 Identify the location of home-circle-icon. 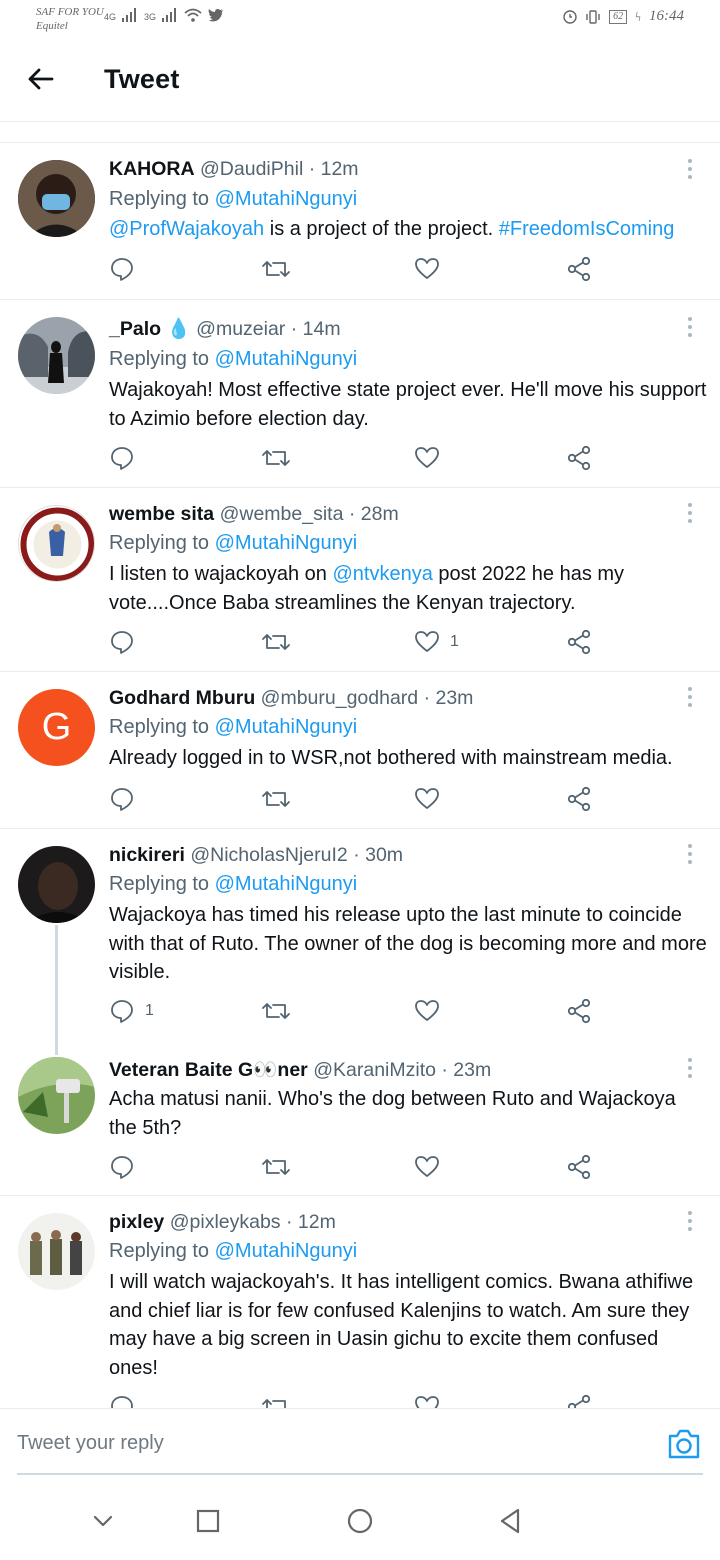
(360, 1521).